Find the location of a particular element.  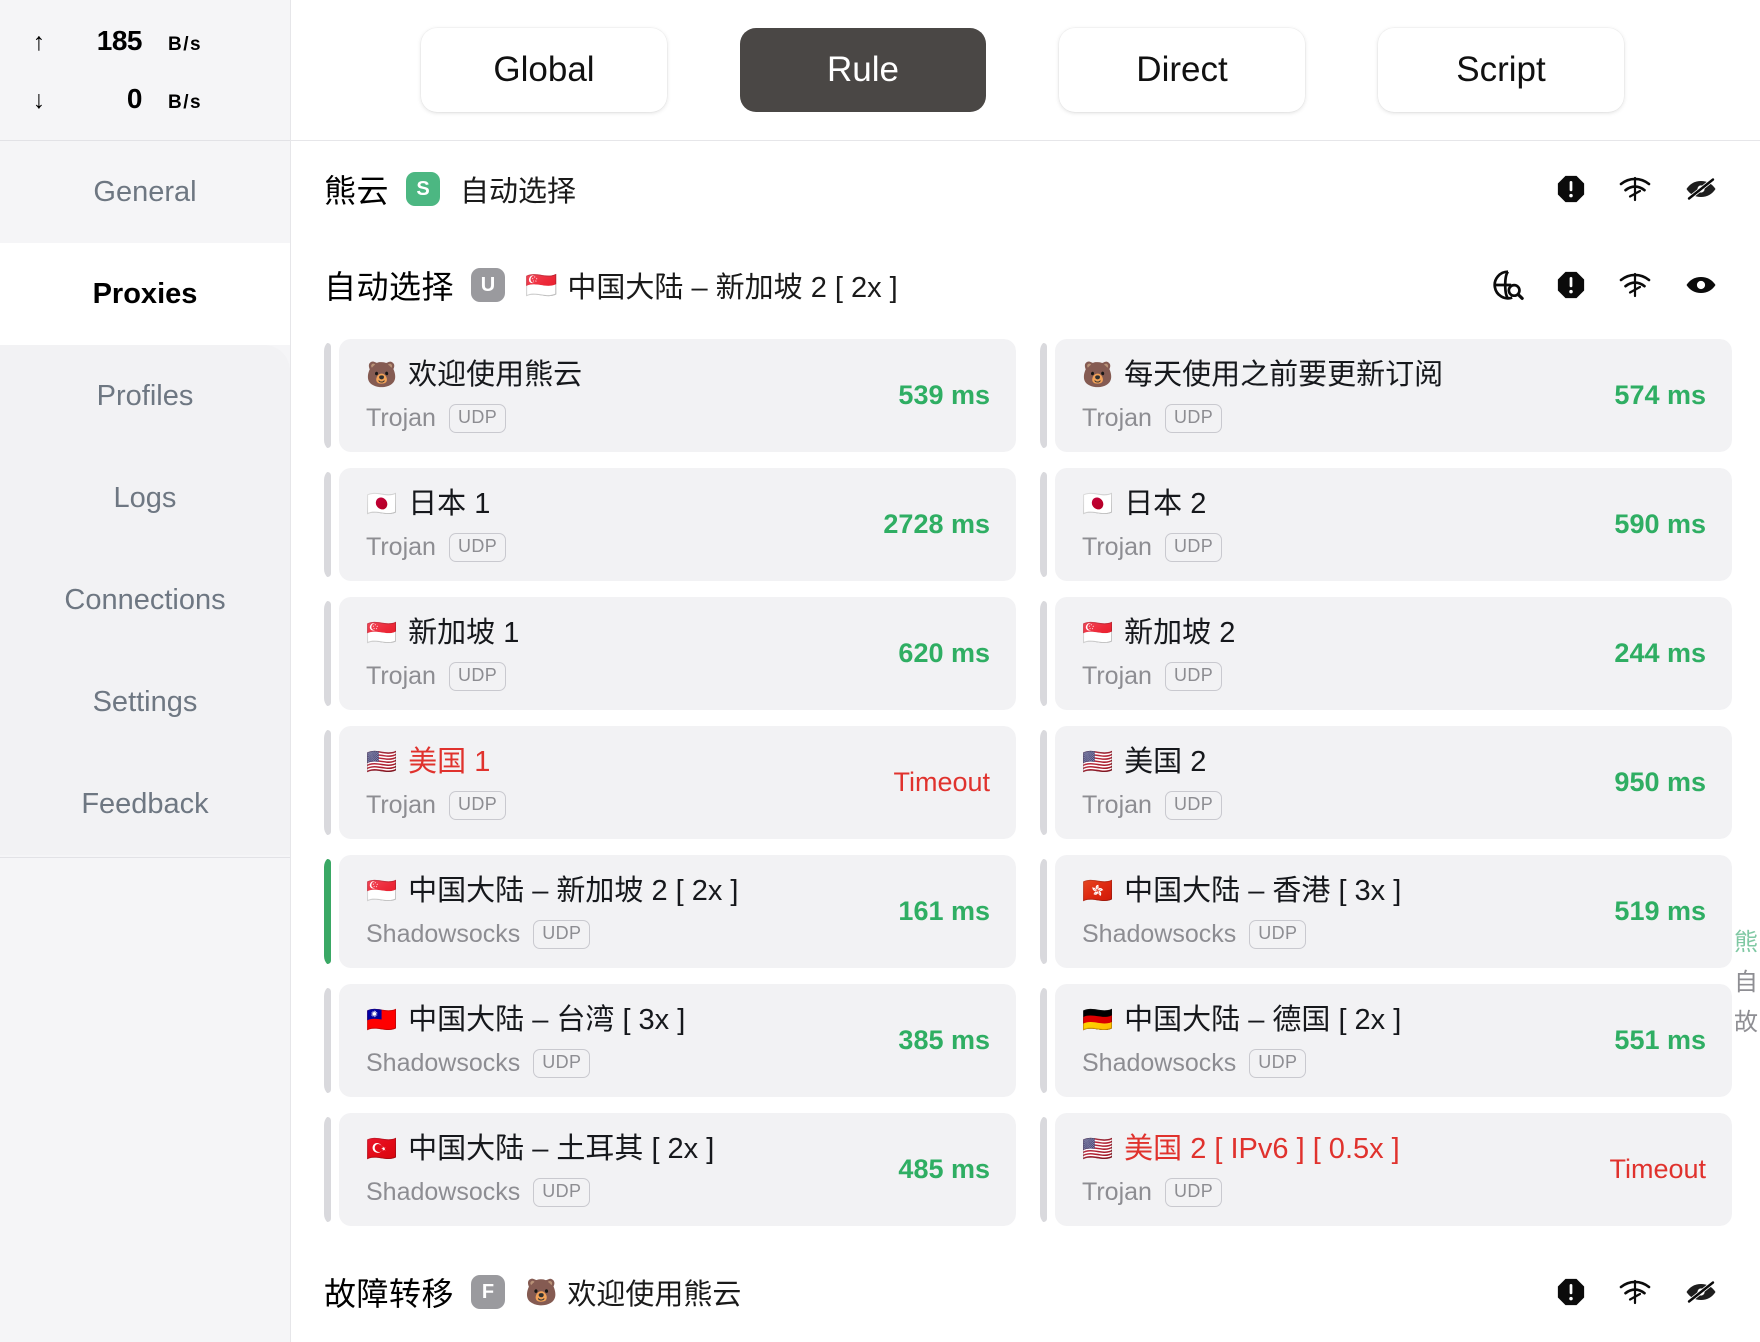

flag-icon: 🇹🇷 is located at coordinates (382, 1149).